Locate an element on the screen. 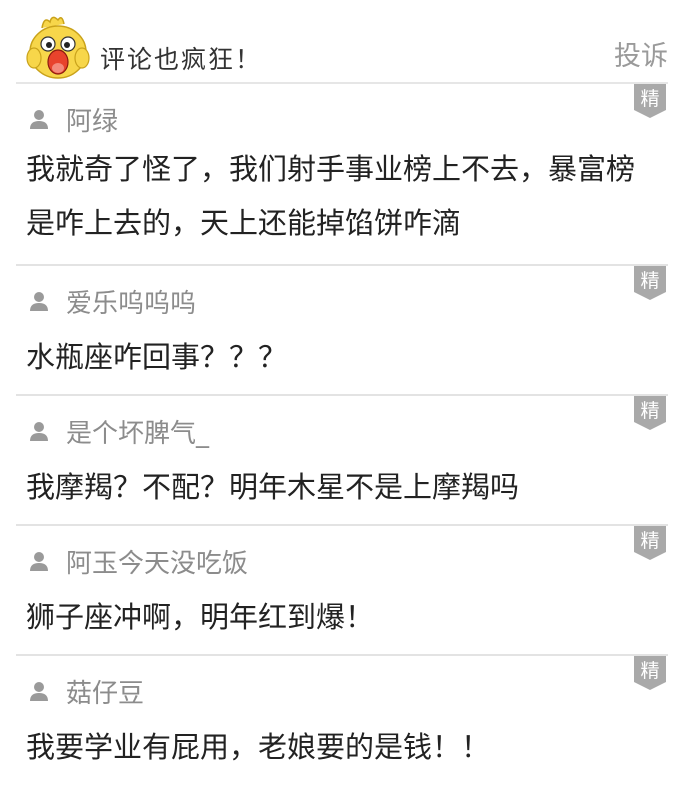 This screenshot has height=791, width=684. page-title: 评论也疯狂！ is located at coordinates (181, 59).